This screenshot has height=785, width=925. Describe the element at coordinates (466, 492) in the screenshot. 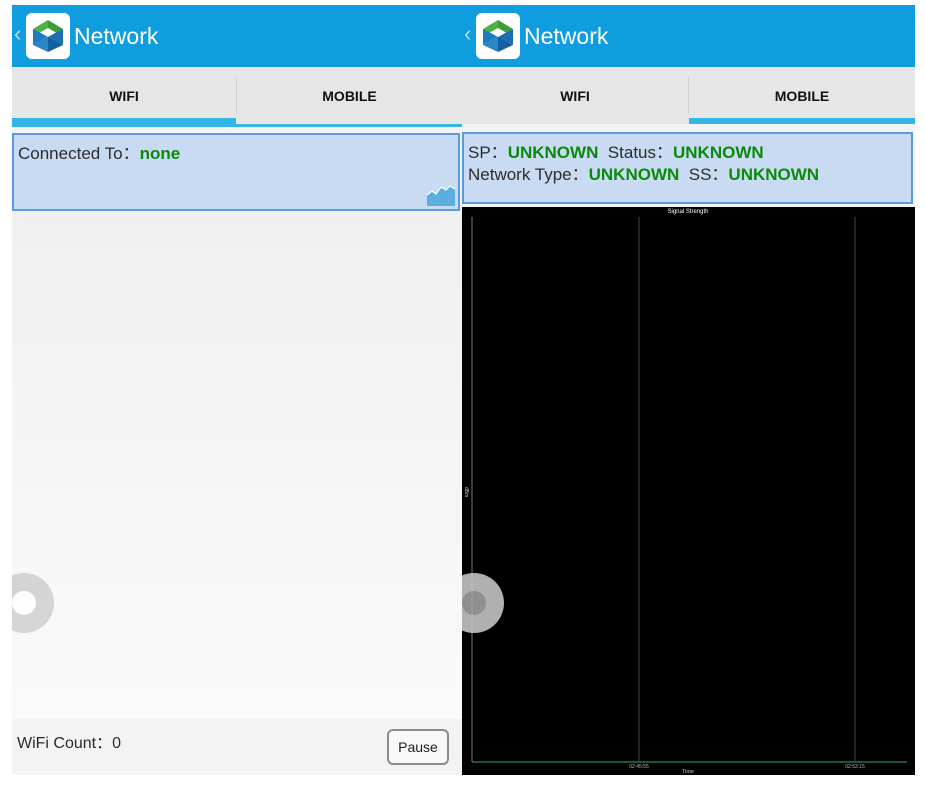

I see `y-axis-label: dBm` at that location.